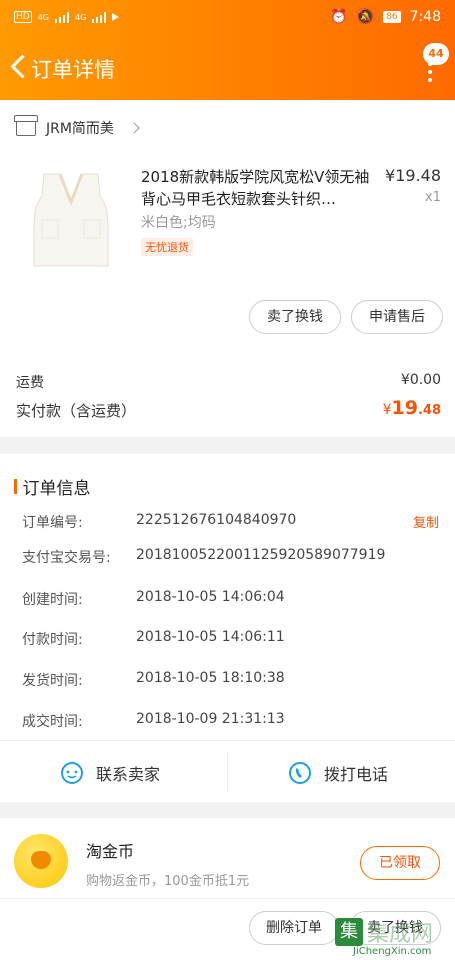 The height and width of the screenshot is (960, 455). I want to click on nav-bar: 订单详情 44, so click(227, 68).